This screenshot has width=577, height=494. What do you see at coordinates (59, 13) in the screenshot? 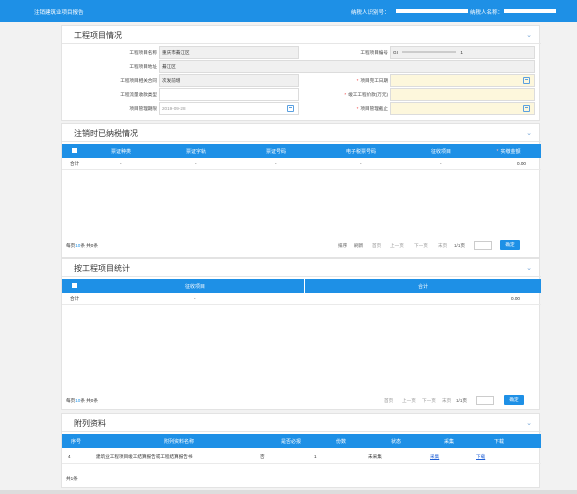
I see `page-title: 注销建筑业项目报告` at bounding box center [59, 13].